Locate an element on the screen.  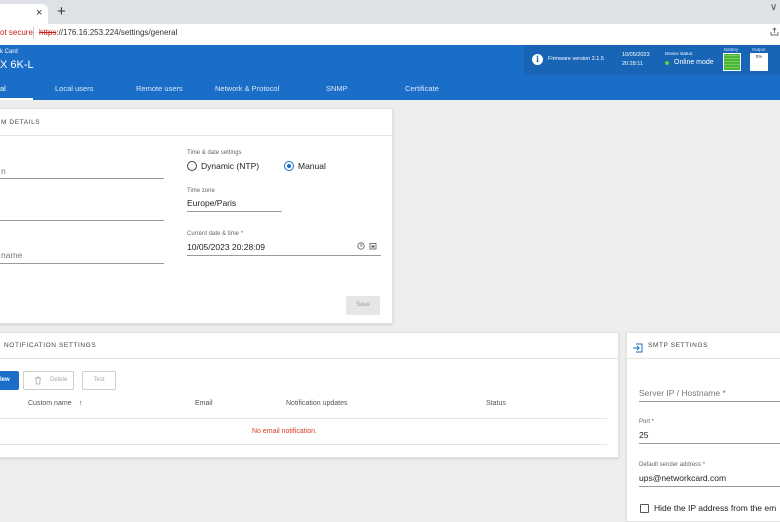
table-header-divider is located at coordinates (303, 418).